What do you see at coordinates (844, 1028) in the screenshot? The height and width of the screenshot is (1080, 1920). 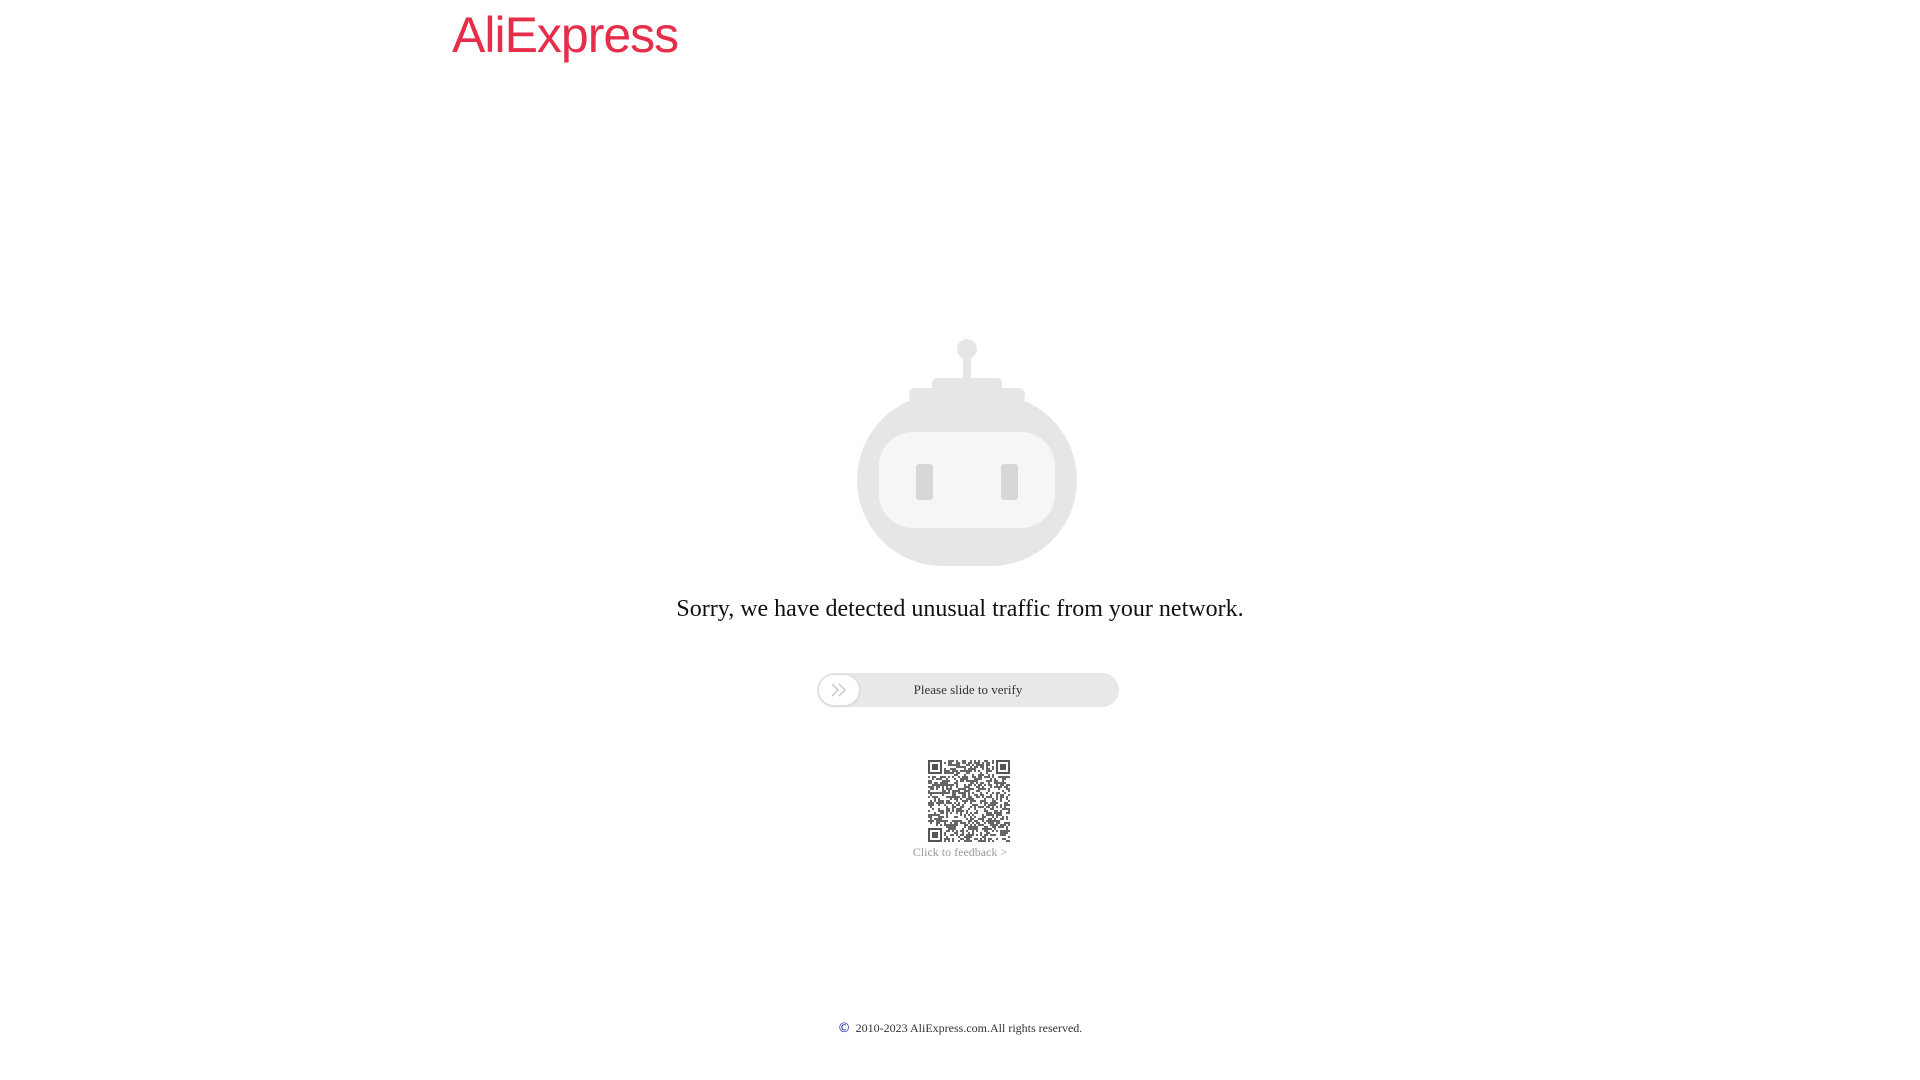 I see `copyright-icon: ©` at bounding box center [844, 1028].